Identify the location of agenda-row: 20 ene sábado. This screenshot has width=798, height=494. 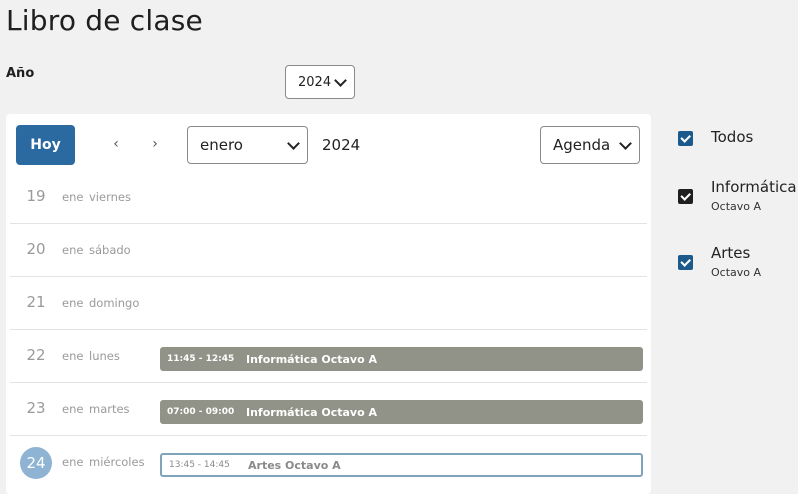
(328, 250).